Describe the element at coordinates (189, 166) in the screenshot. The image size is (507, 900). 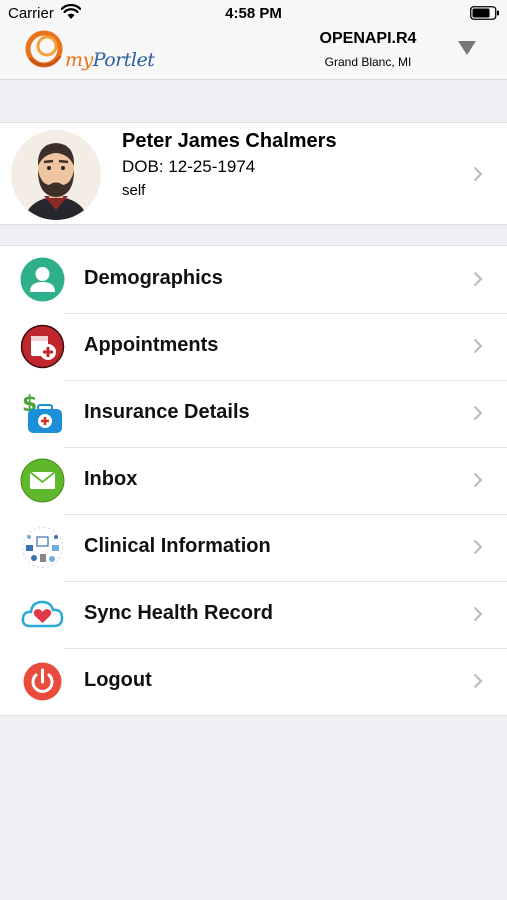
I see `patient-dob: DOB: 12-25-1974` at that location.